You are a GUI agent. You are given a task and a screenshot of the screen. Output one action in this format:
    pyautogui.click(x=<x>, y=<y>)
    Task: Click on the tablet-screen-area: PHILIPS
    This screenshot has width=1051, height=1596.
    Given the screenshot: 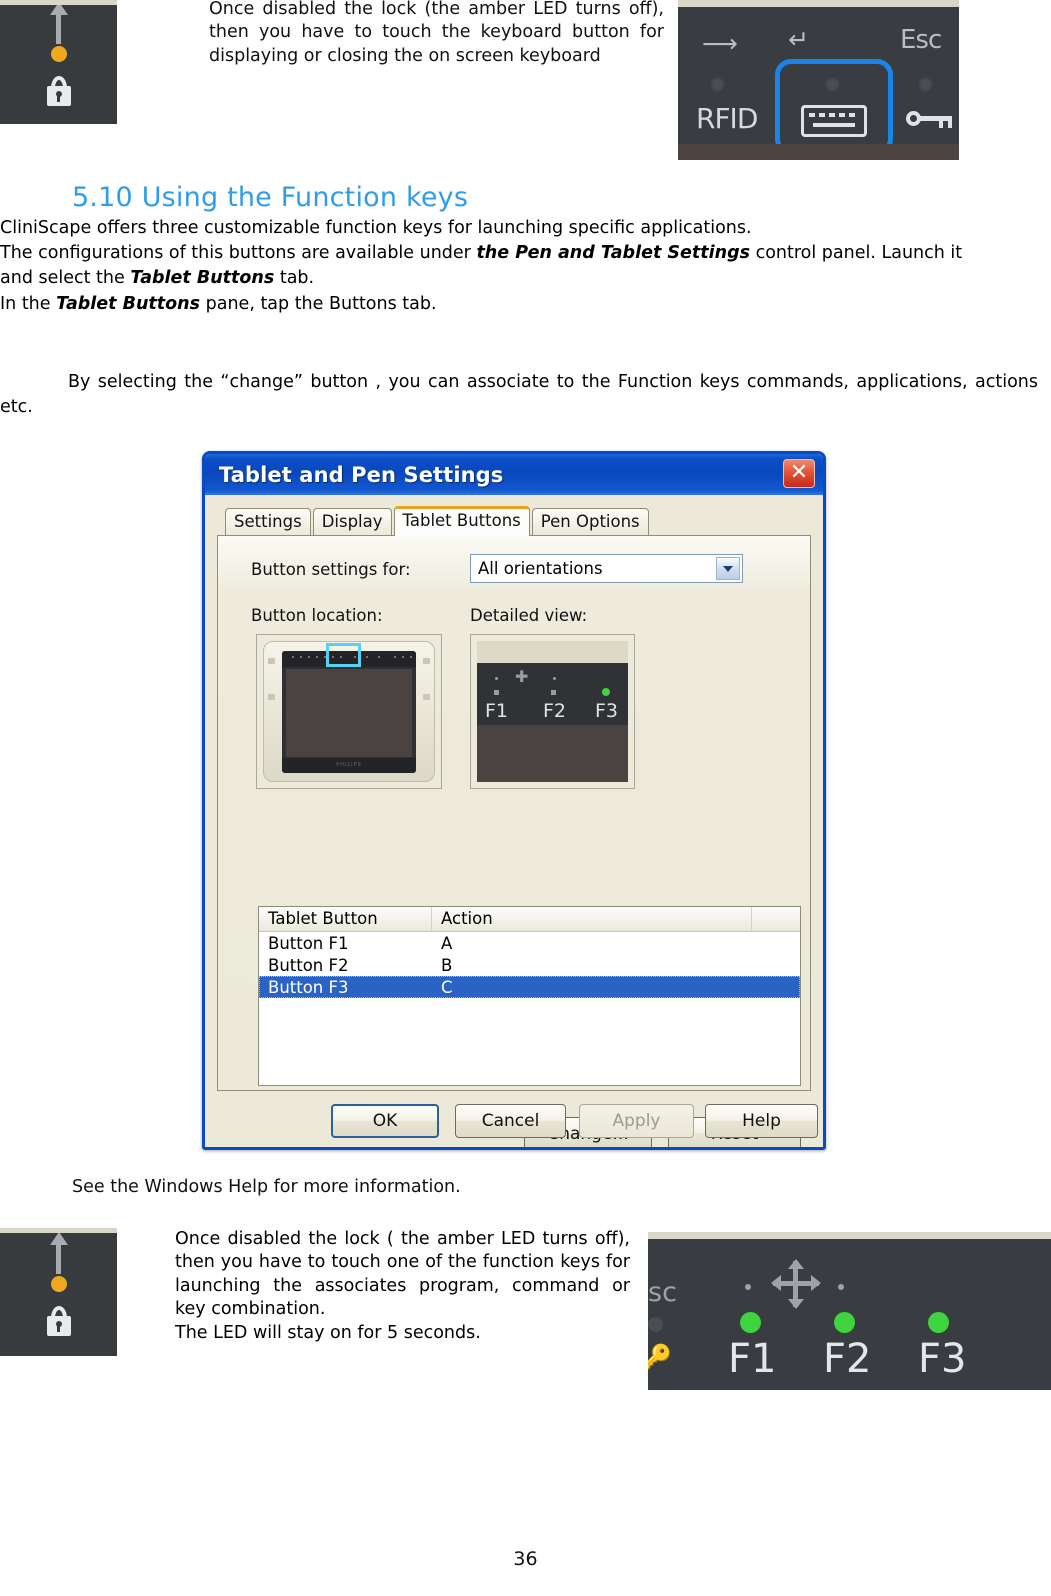 What is the action you would take?
    pyautogui.click(x=349, y=712)
    